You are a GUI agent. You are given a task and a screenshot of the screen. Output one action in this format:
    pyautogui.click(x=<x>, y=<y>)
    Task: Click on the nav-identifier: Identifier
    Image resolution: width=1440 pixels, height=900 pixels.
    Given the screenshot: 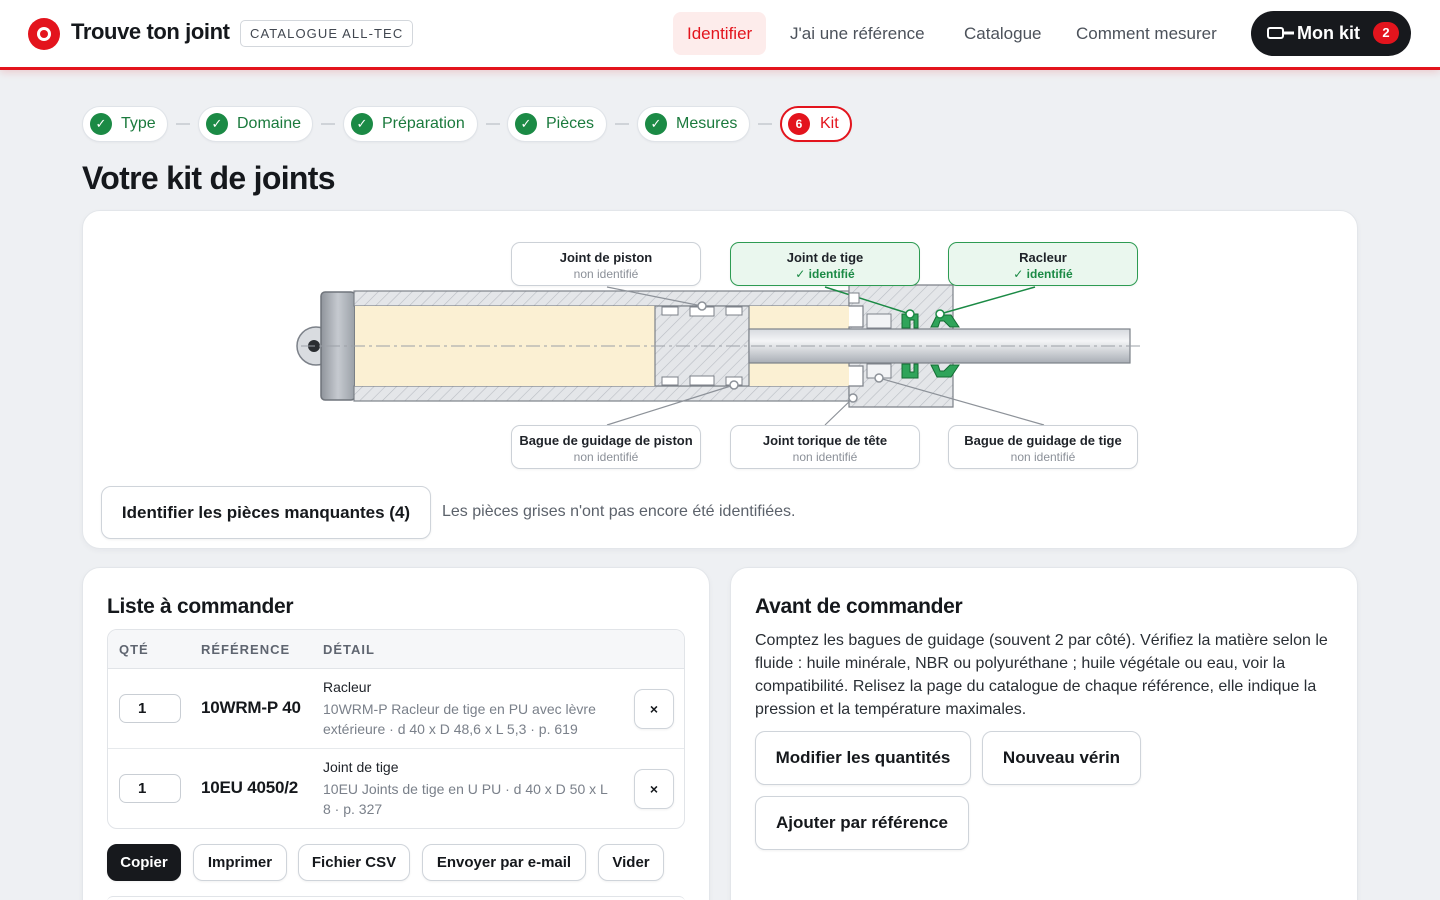 What is the action you would take?
    pyautogui.click(x=720, y=33)
    